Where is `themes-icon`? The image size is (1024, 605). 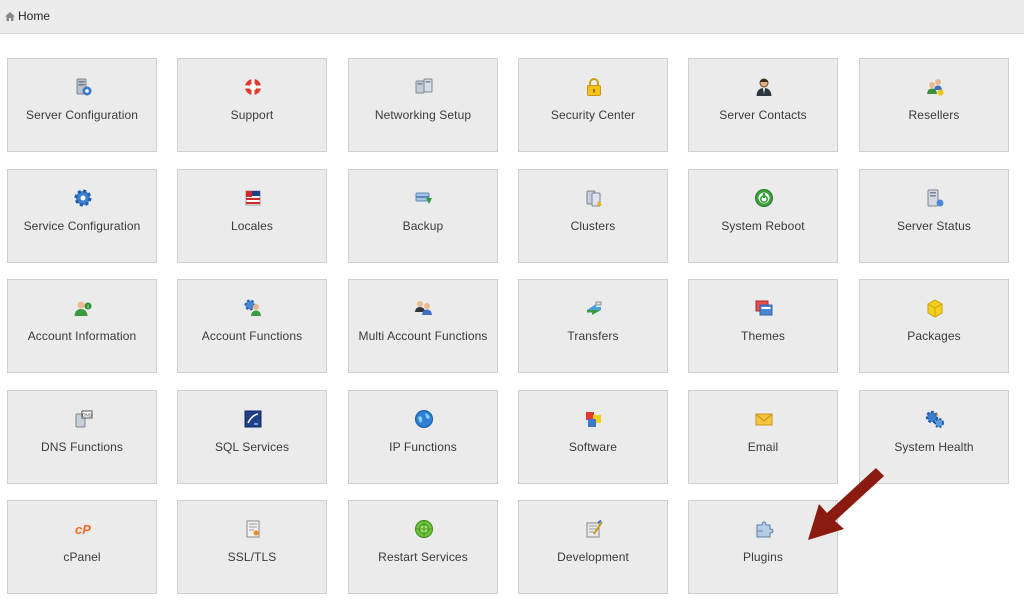
themes-icon is located at coordinates (764, 308).